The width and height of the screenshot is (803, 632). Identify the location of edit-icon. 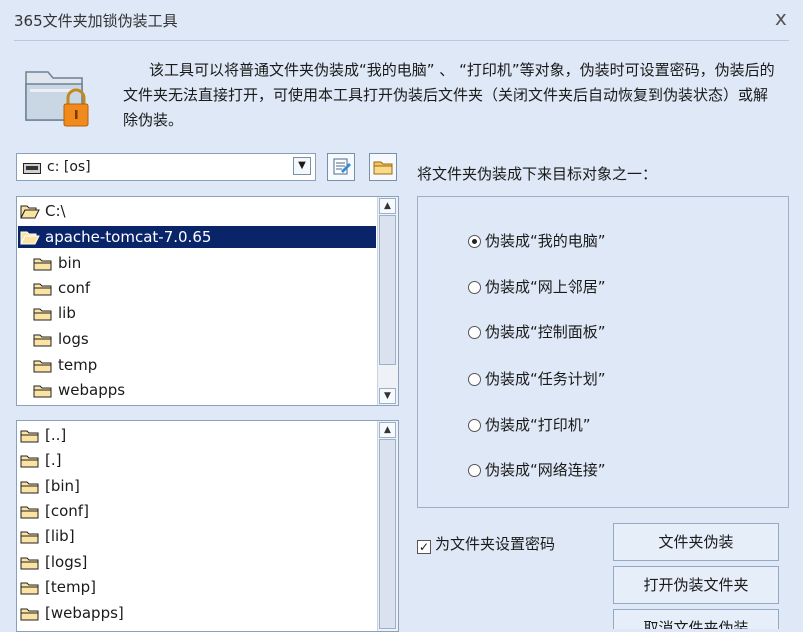
(342, 166).